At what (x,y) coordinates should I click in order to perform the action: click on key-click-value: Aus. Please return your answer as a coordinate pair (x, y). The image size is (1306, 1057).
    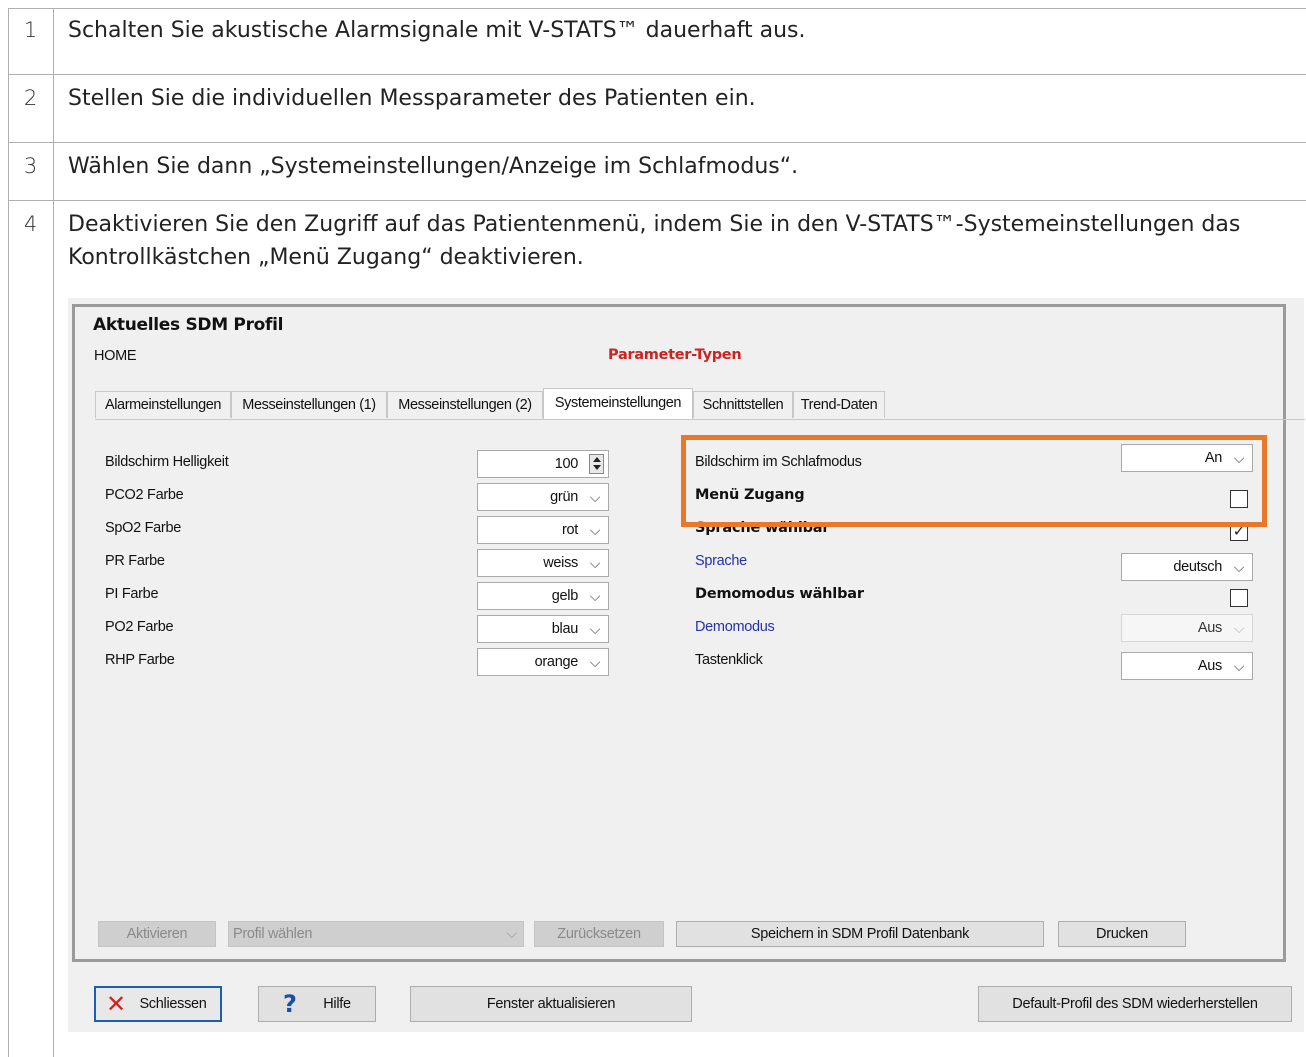
    Looking at the image, I should click on (1209, 666).